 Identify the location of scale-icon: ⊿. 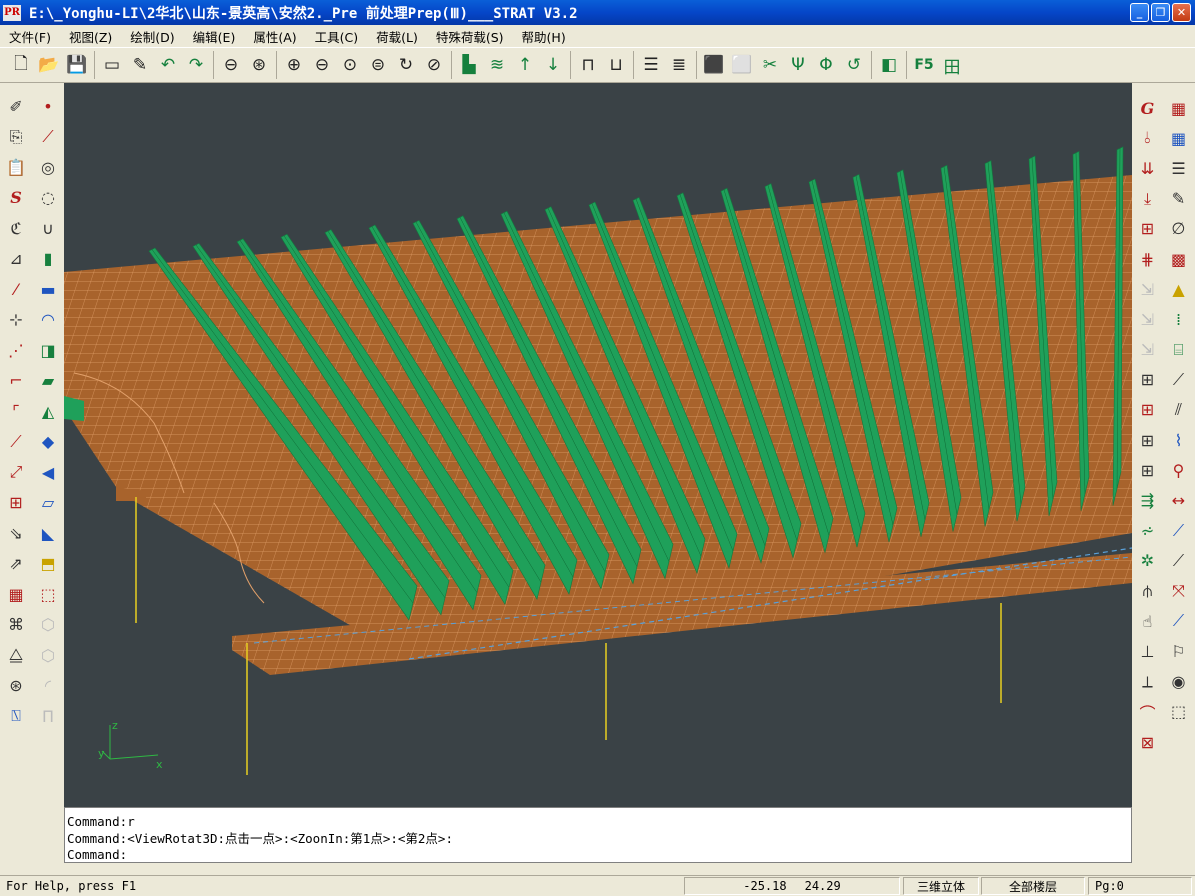
(16, 259).